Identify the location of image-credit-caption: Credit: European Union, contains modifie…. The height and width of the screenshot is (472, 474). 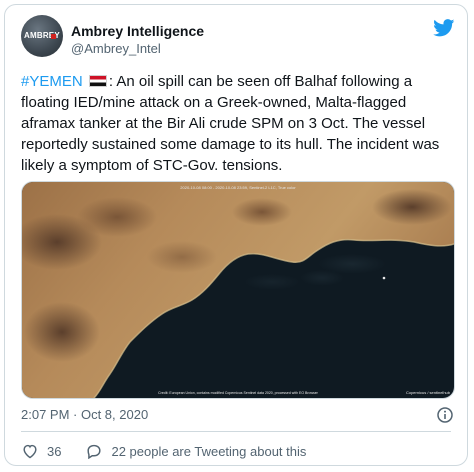
(238, 393).